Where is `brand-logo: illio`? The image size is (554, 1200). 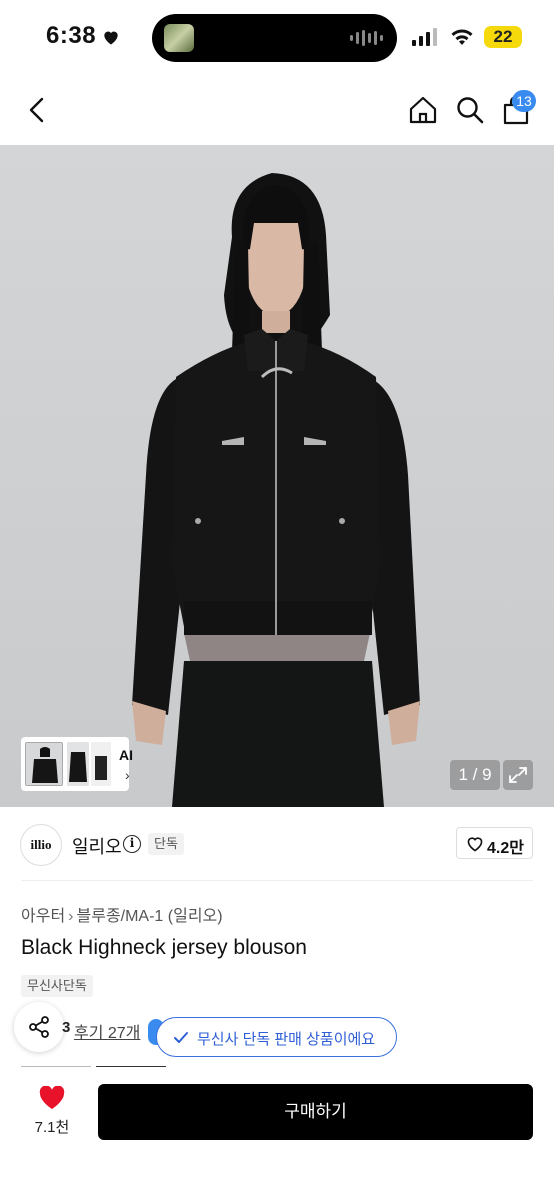
brand-logo: illio is located at coordinates (41, 845).